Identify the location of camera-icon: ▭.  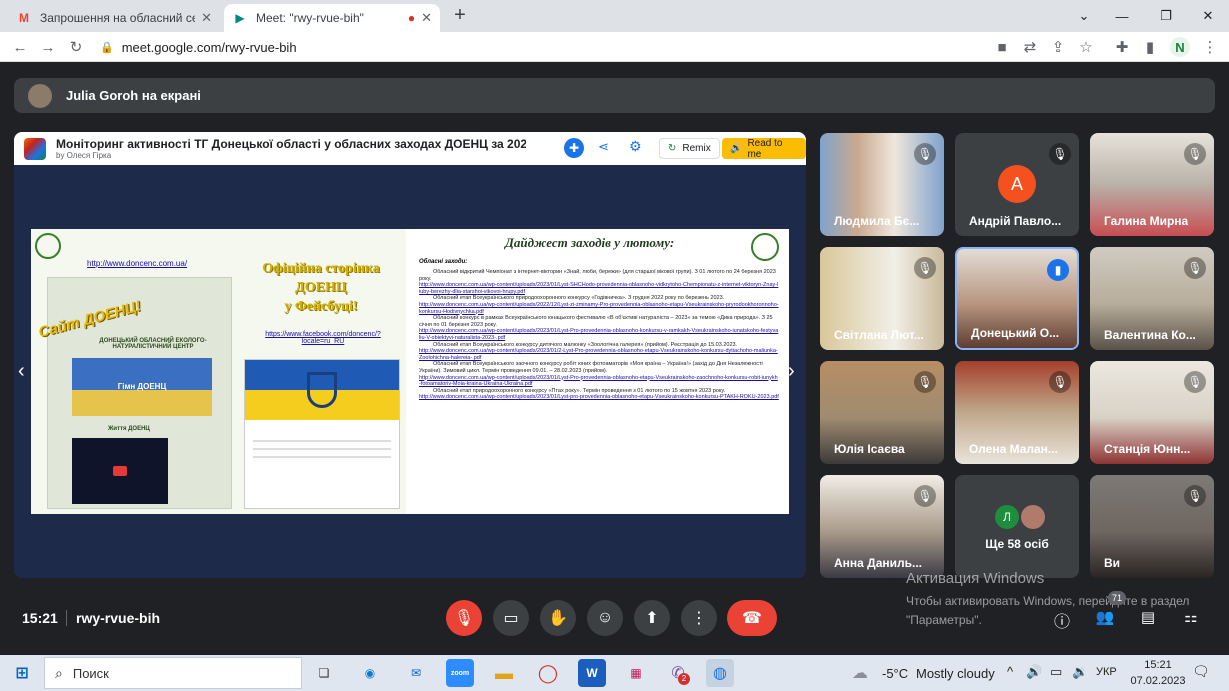
(511, 618).